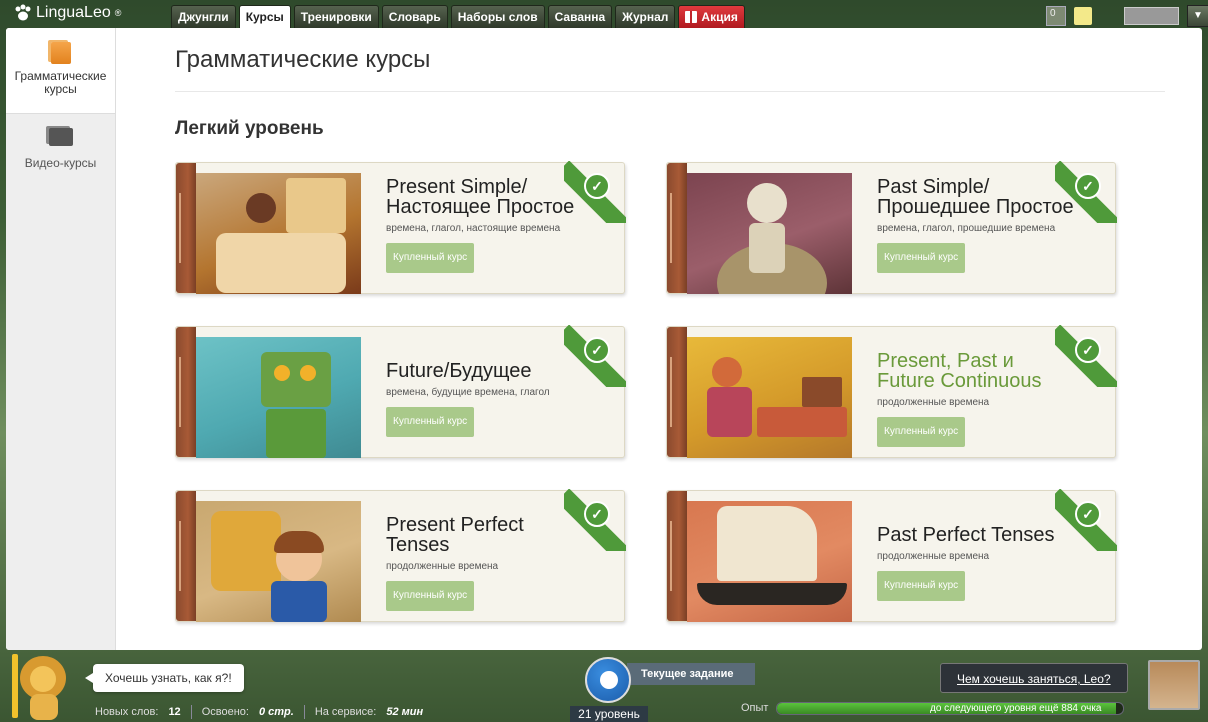  I want to click on sidebar-item-label: Грамматические курсы, so click(60, 82).